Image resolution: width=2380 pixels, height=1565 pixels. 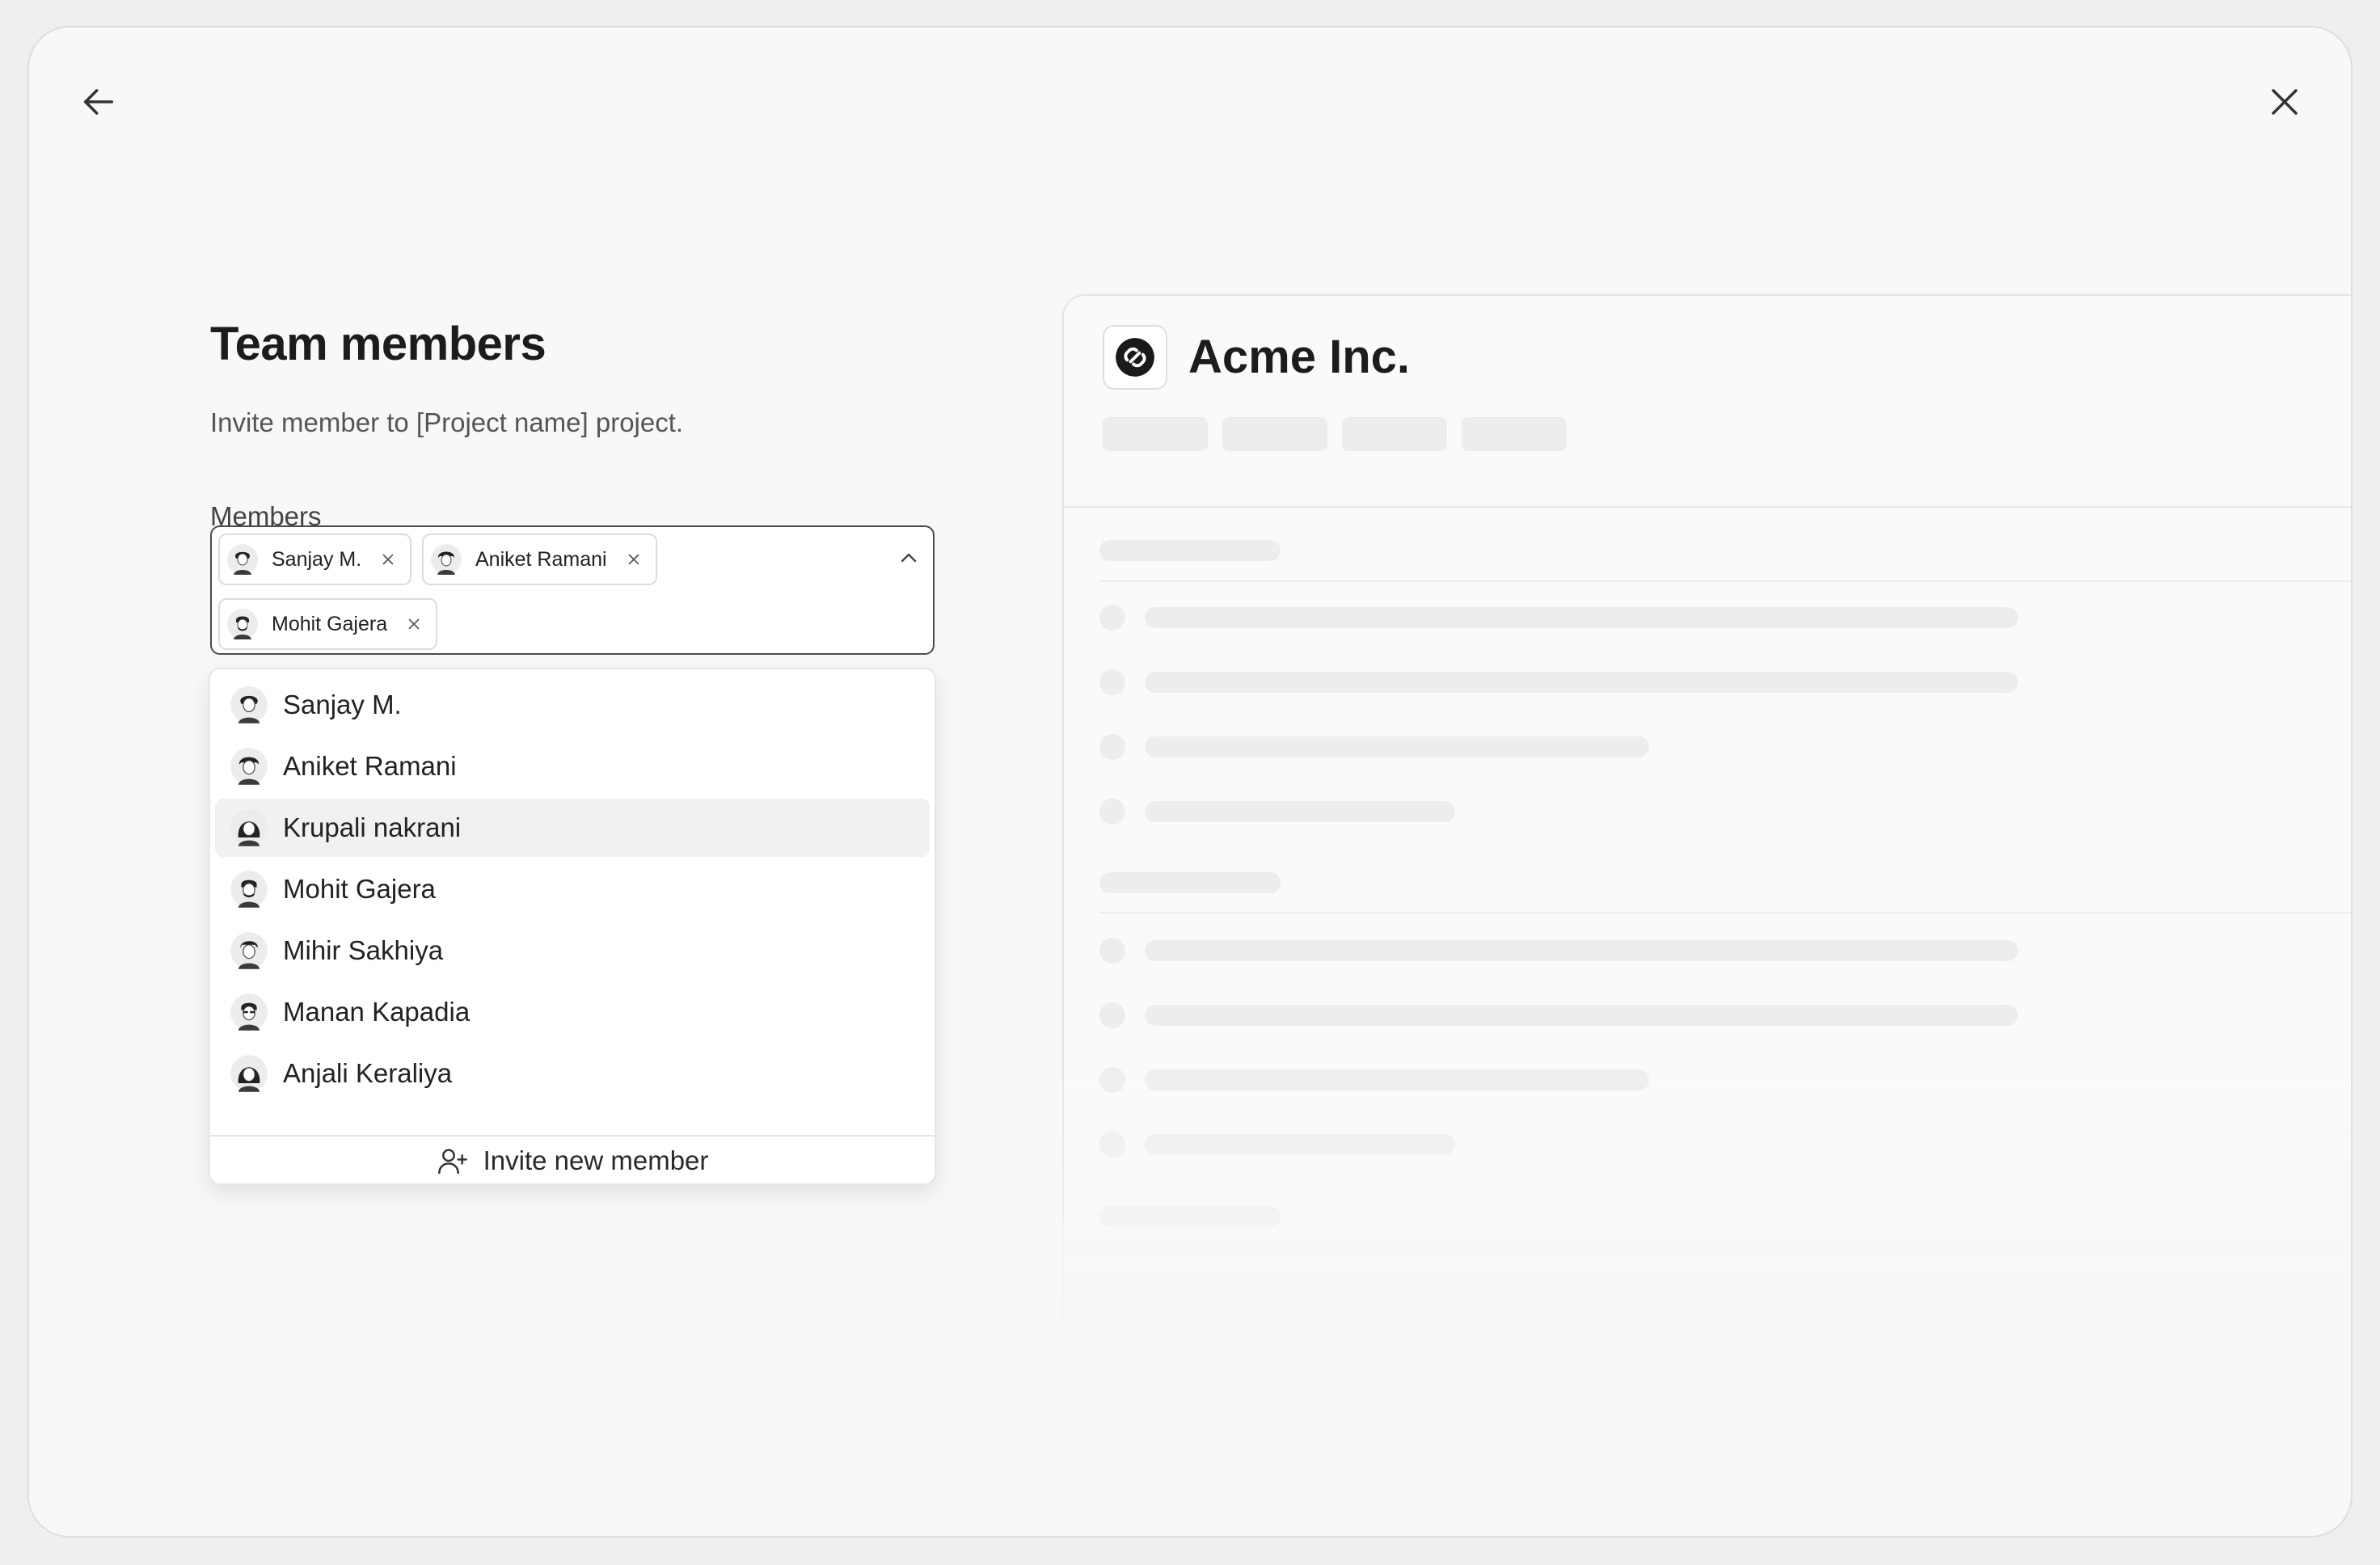 I want to click on arrow-left-icon, so click(x=99, y=102).